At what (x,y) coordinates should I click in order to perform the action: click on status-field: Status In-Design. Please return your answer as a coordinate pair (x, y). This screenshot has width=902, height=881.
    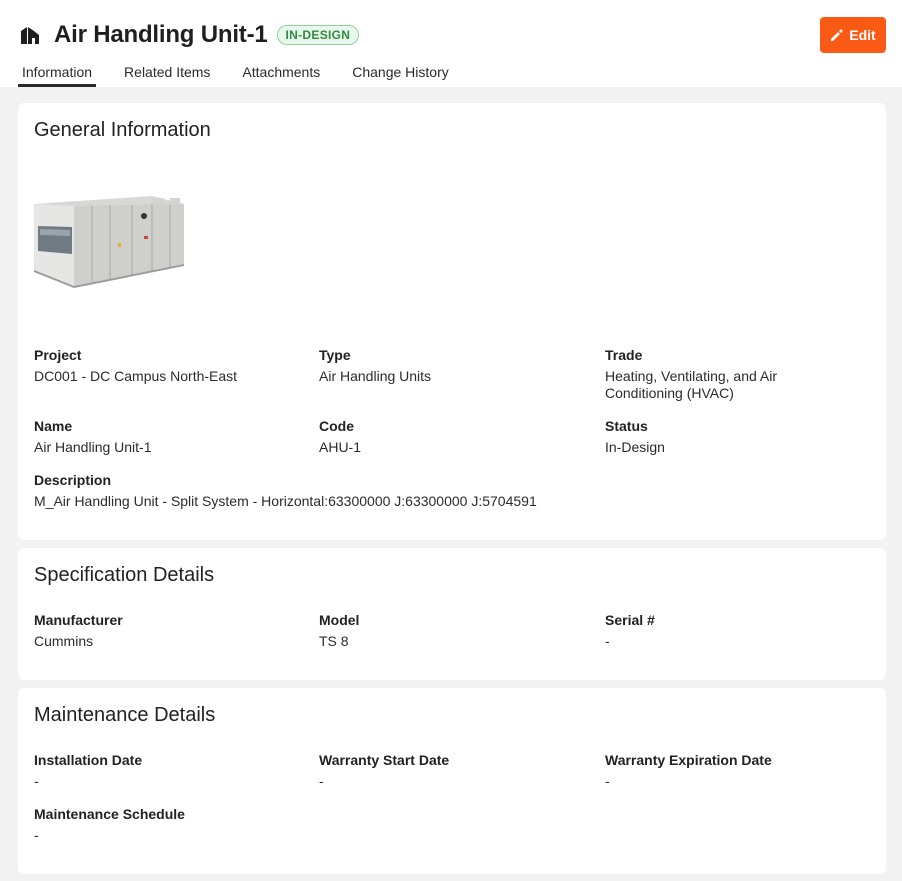
    Looking at the image, I should click on (730, 437).